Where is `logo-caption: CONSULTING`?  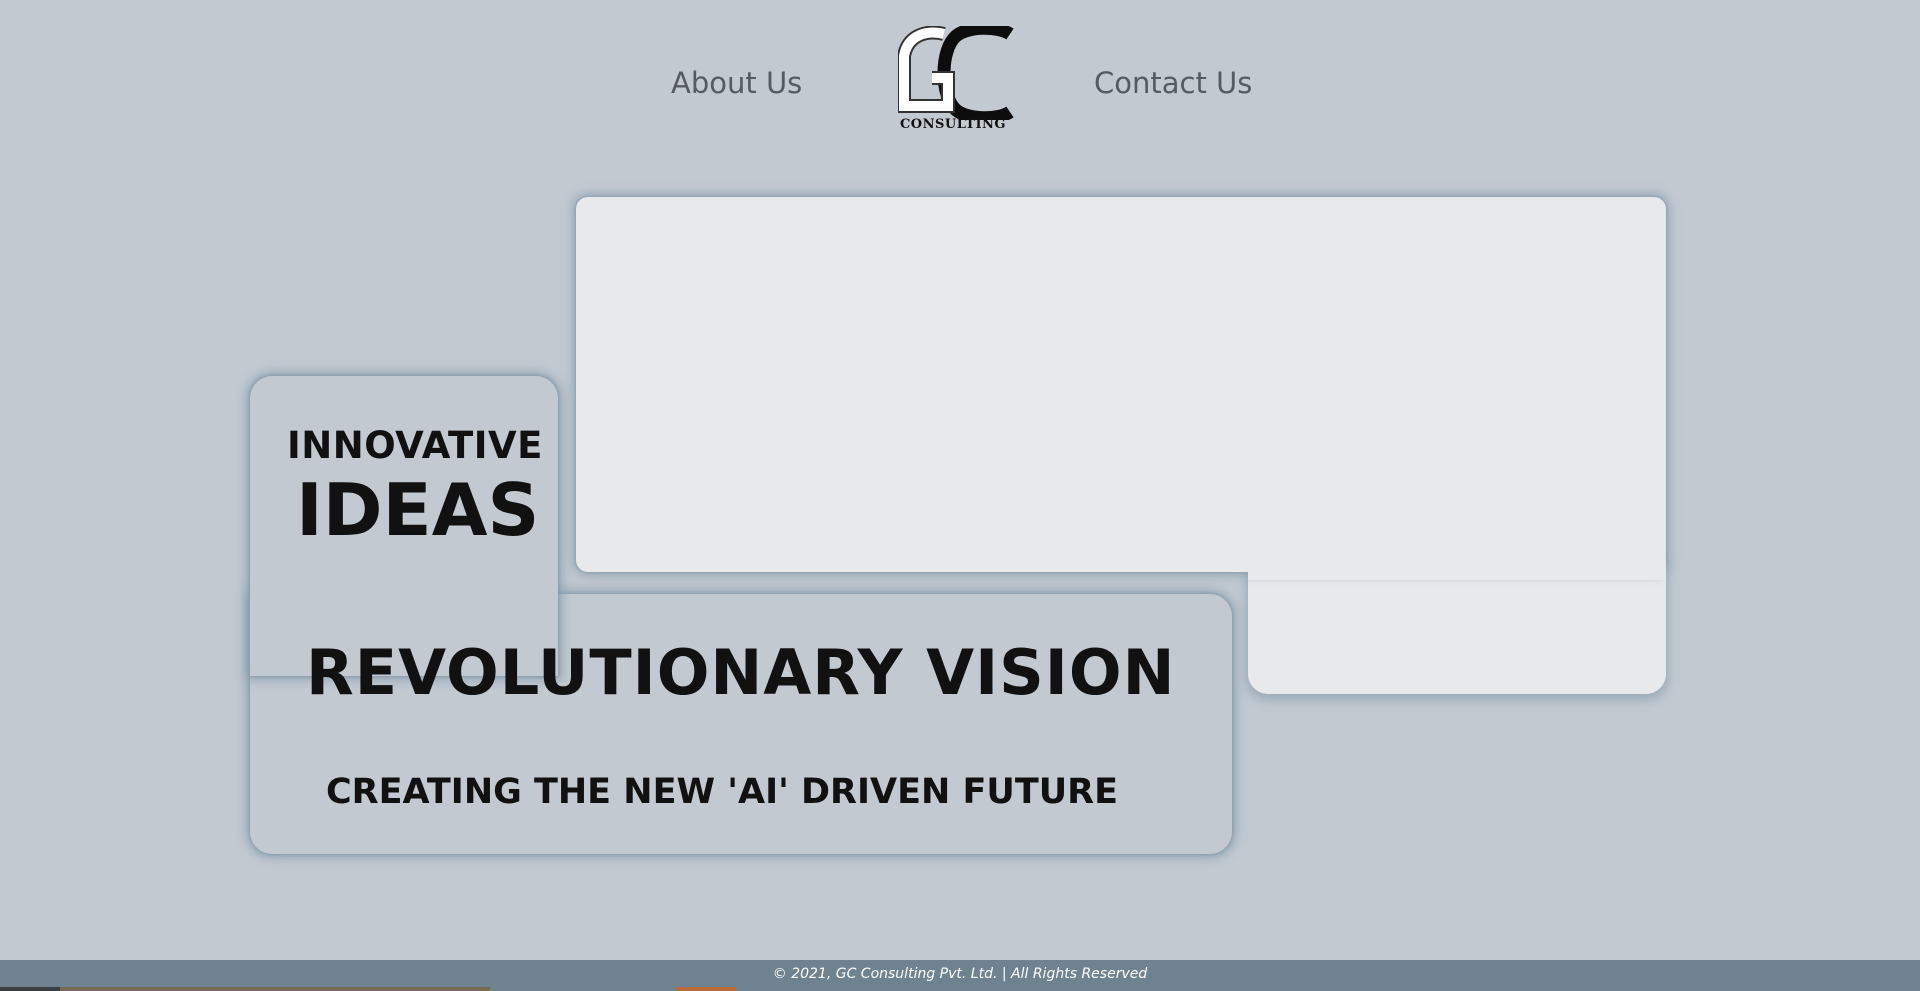
logo-caption: CONSULTING is located at coordinates (953, 124).